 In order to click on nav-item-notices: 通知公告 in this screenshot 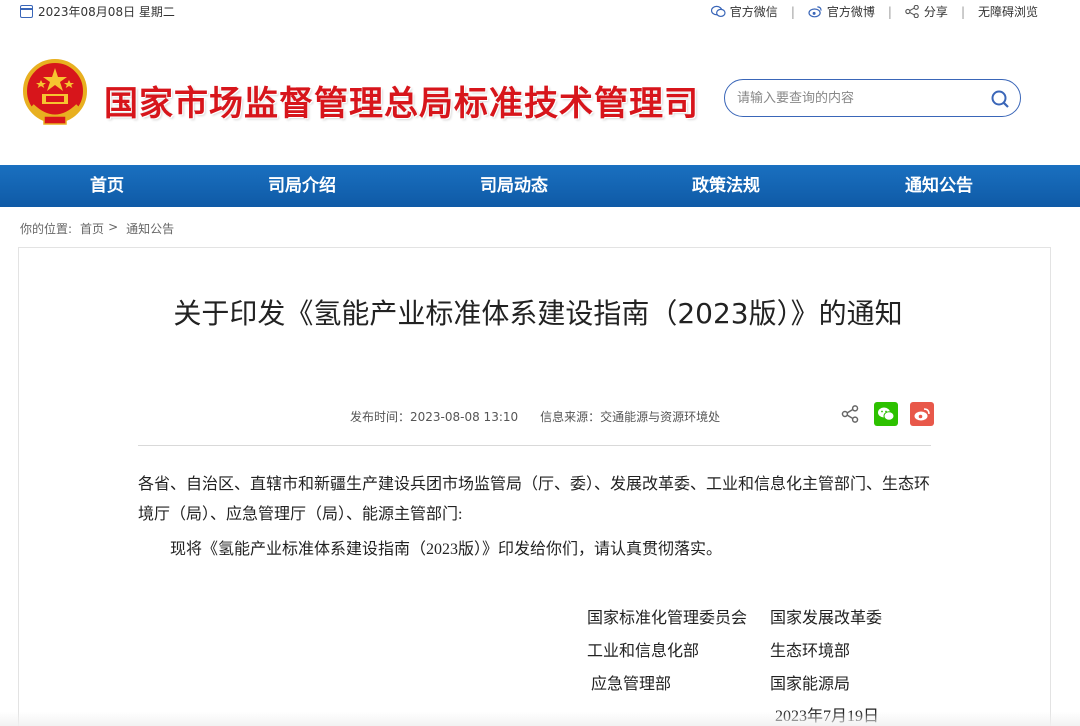, I will do `click(939, 186)`.